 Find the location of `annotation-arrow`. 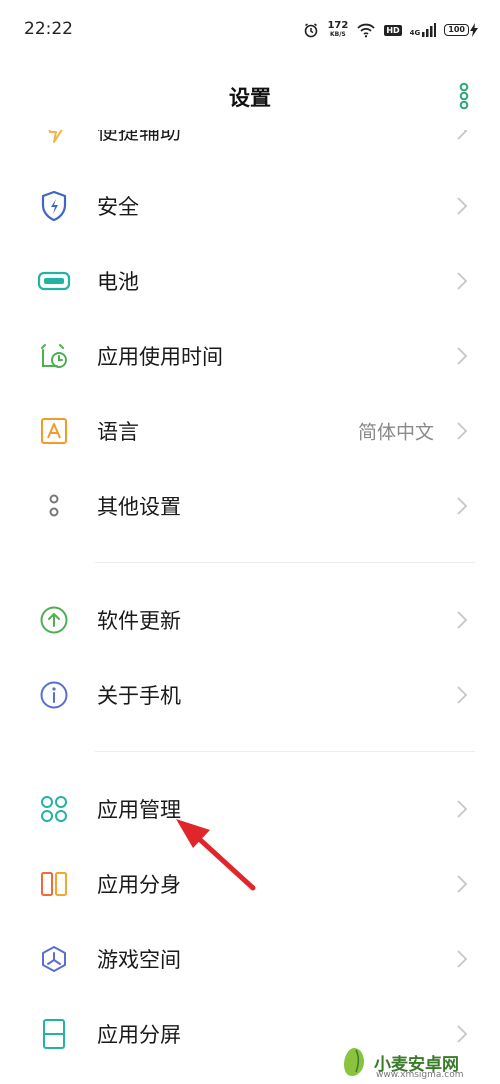

annotation-arrow is located at coordinates (216, 855).